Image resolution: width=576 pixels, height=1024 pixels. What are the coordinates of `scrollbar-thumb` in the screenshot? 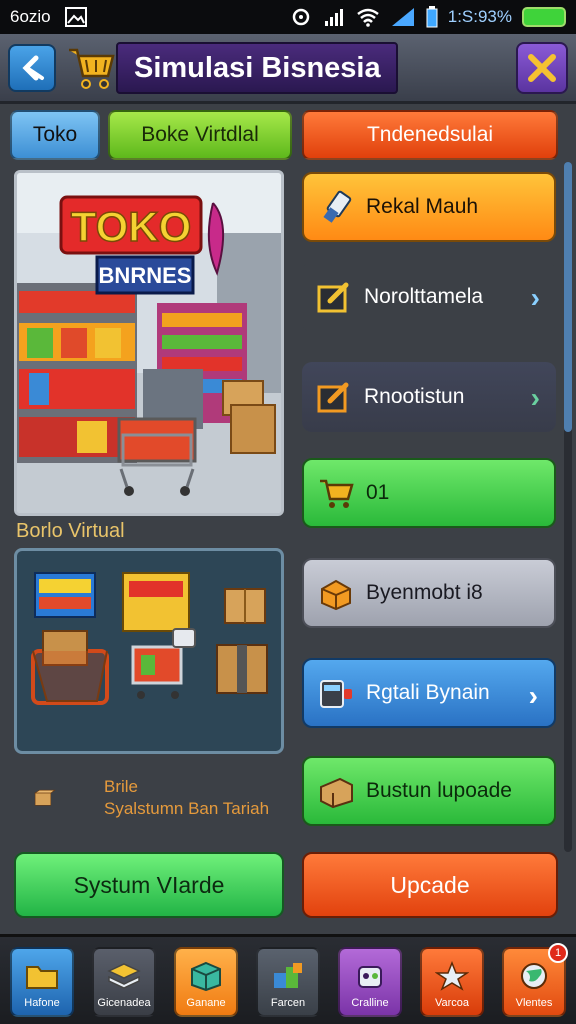 It's located at (568, 297).